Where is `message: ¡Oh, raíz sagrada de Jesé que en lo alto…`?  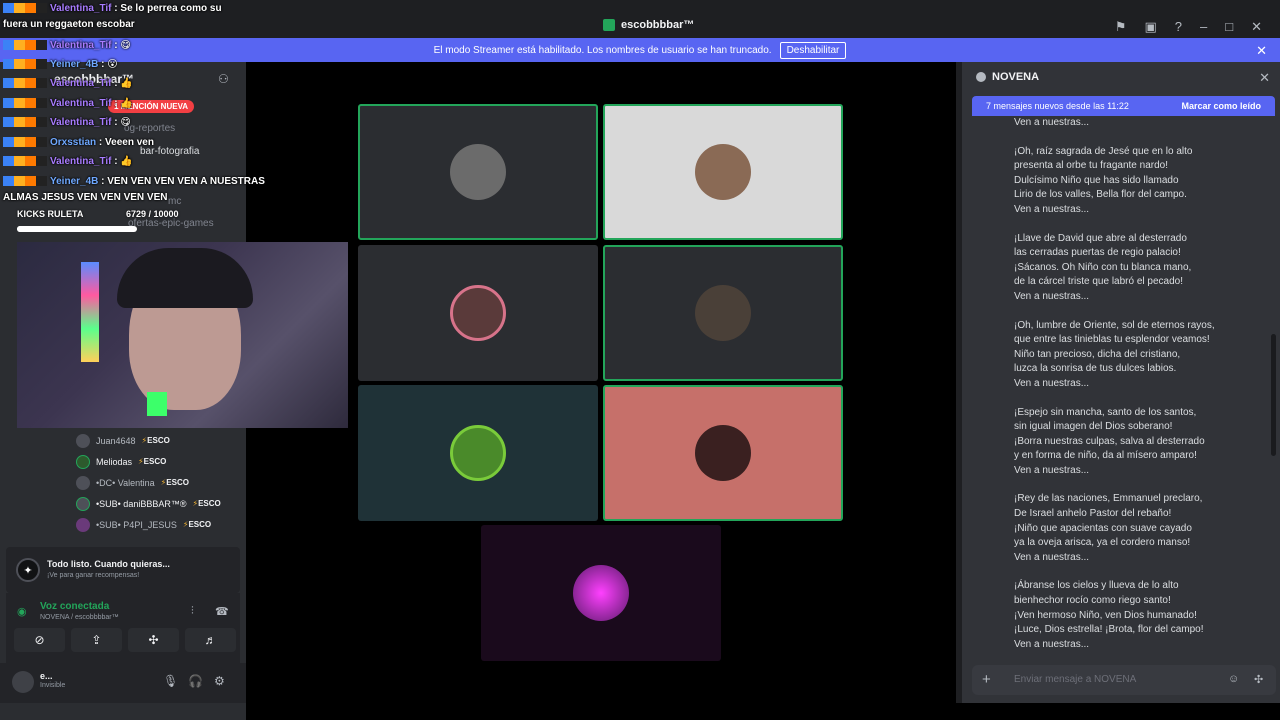
message: ¡Oh, raíz sagrada de Jesé que en lo alto… is located at coordinates (1144, 181).